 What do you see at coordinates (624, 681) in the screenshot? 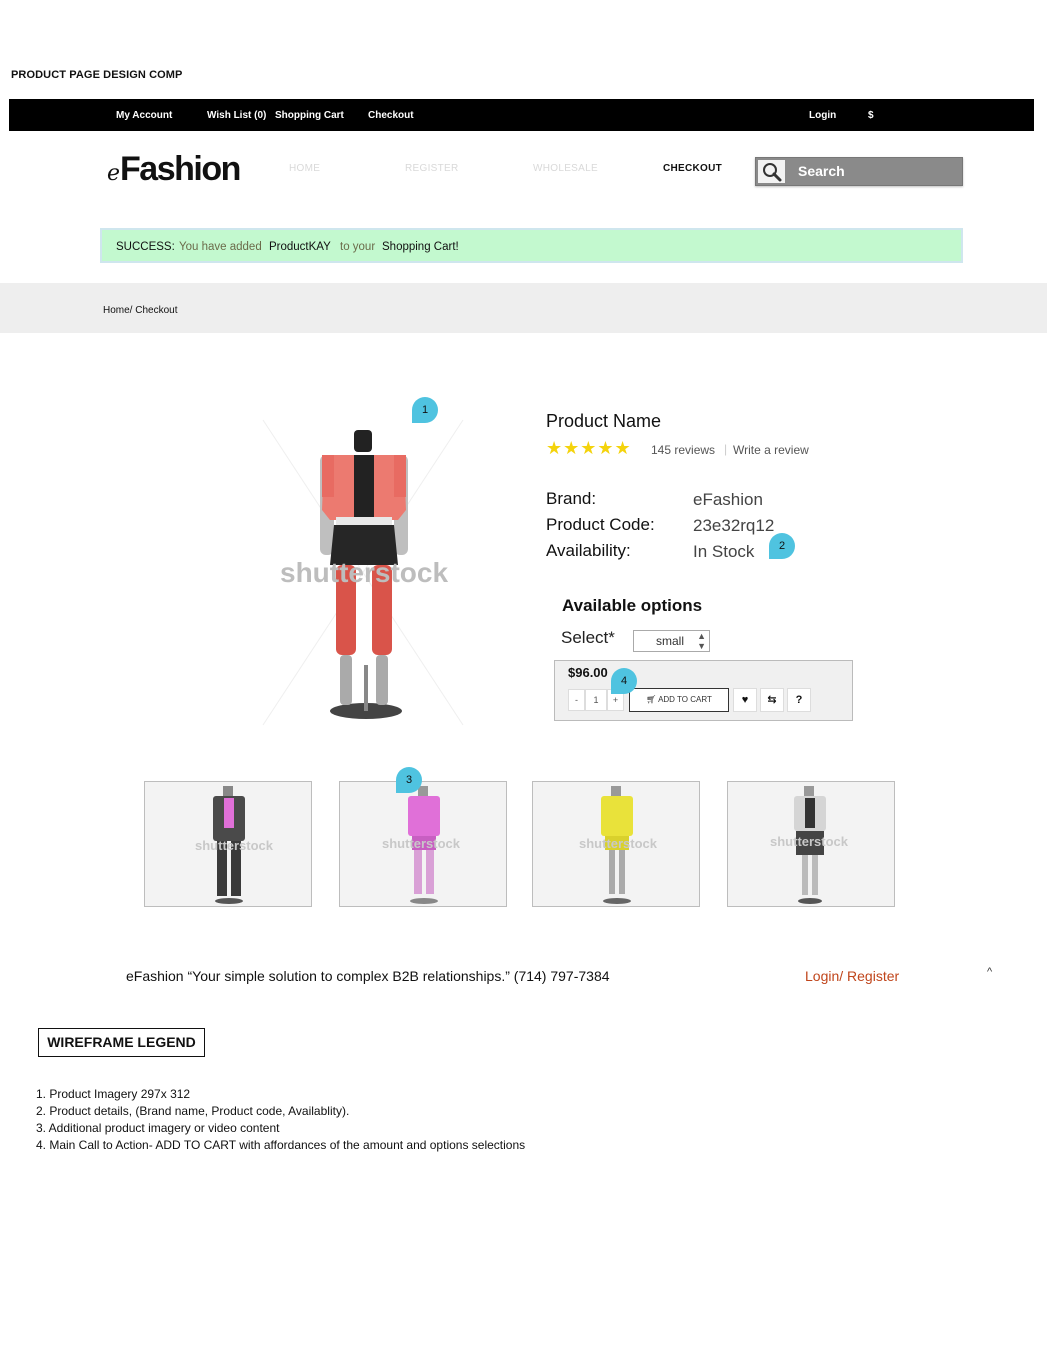
I see `annotation-pin-4: 4` at bounding box center [624, 681].